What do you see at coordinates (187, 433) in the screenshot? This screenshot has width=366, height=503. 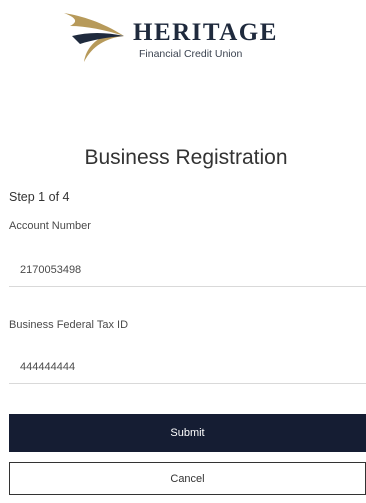 I see `submit-button: Submit` at bounding box center [187, 433].